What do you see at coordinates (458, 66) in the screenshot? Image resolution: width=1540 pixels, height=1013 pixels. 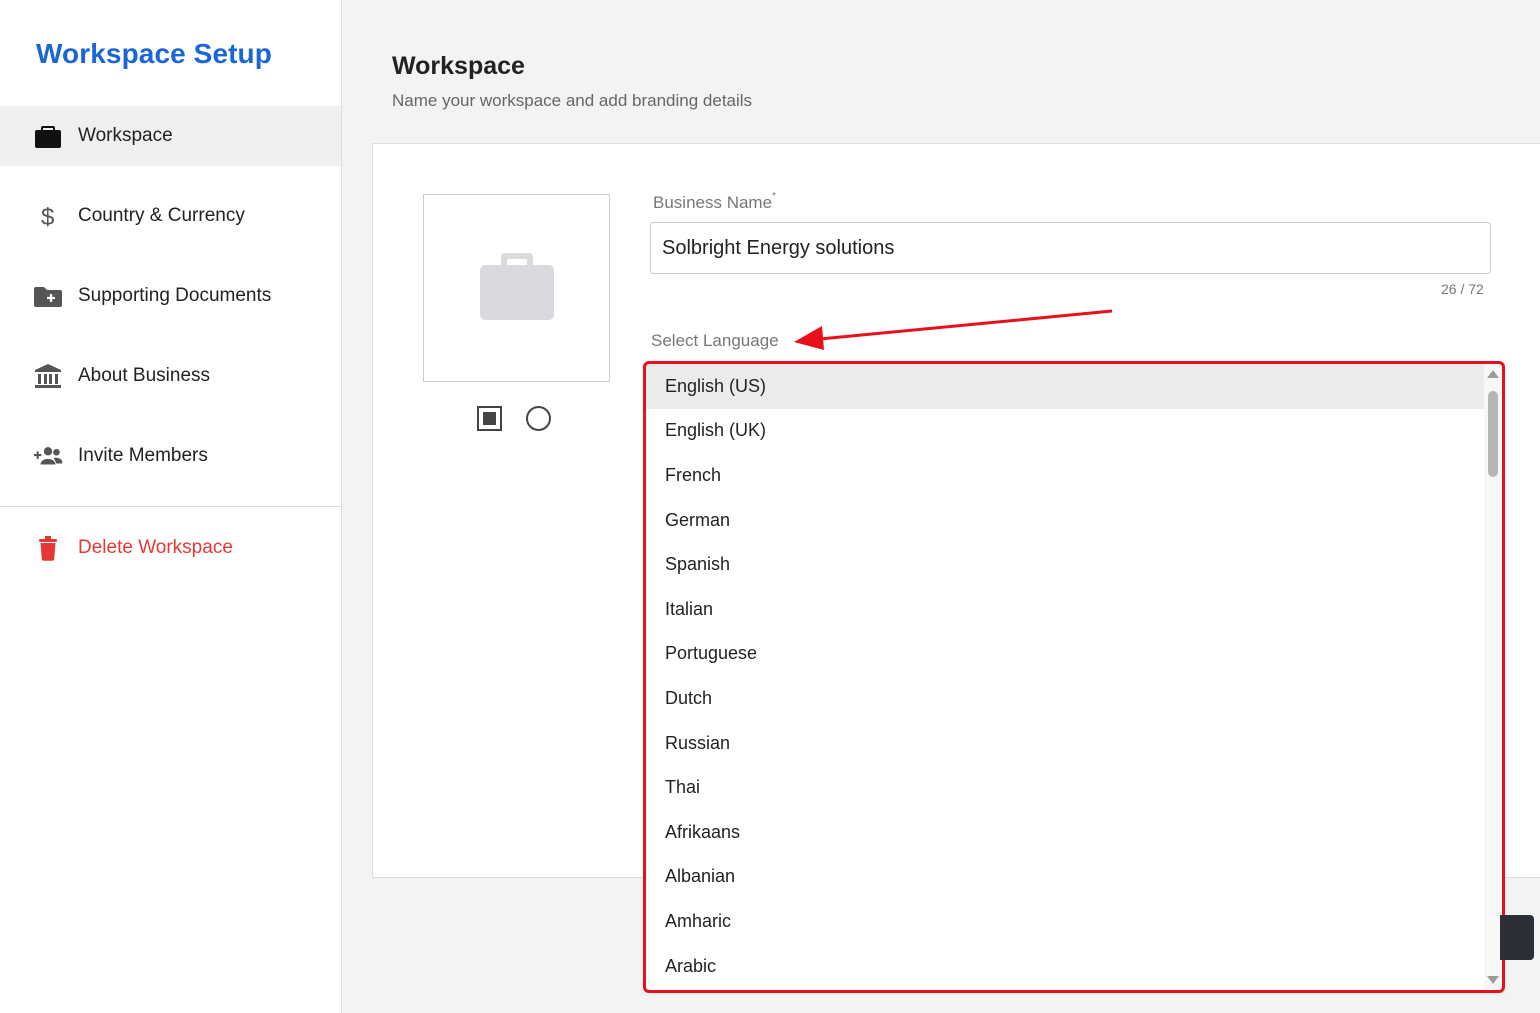 I see `page-title: Workspace` at bounding box center [458, 66].